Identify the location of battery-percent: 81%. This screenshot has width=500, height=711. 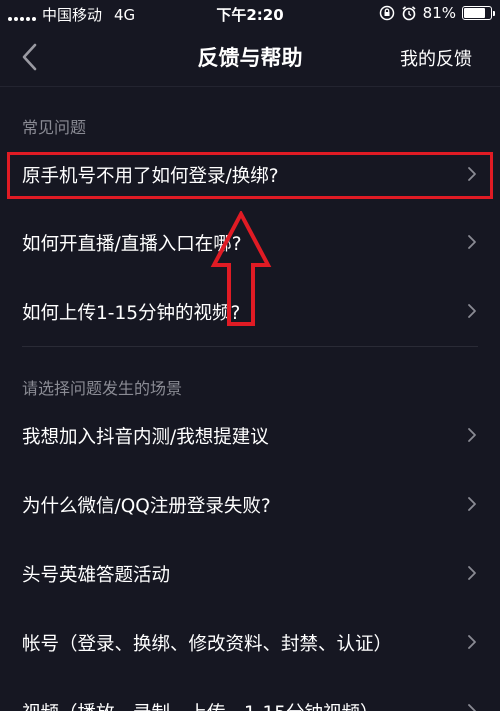
(439, 13).